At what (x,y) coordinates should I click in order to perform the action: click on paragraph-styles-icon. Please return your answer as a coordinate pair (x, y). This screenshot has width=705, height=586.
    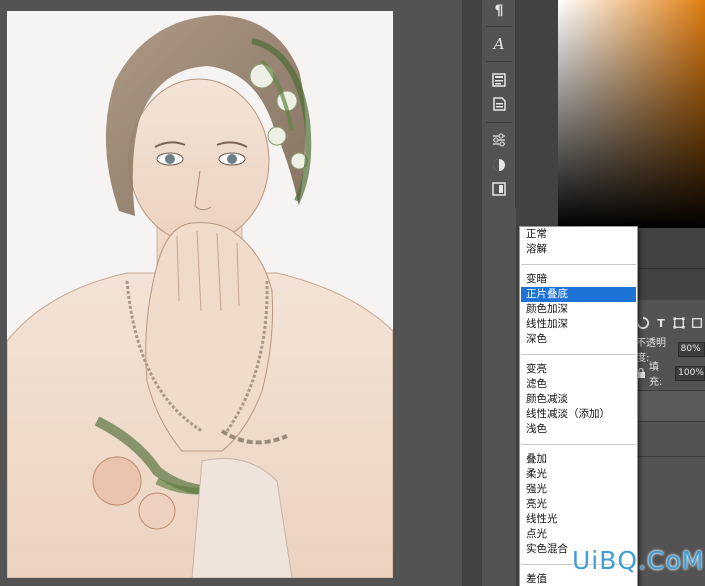
    Looking at the image, I should click on (499, 80).